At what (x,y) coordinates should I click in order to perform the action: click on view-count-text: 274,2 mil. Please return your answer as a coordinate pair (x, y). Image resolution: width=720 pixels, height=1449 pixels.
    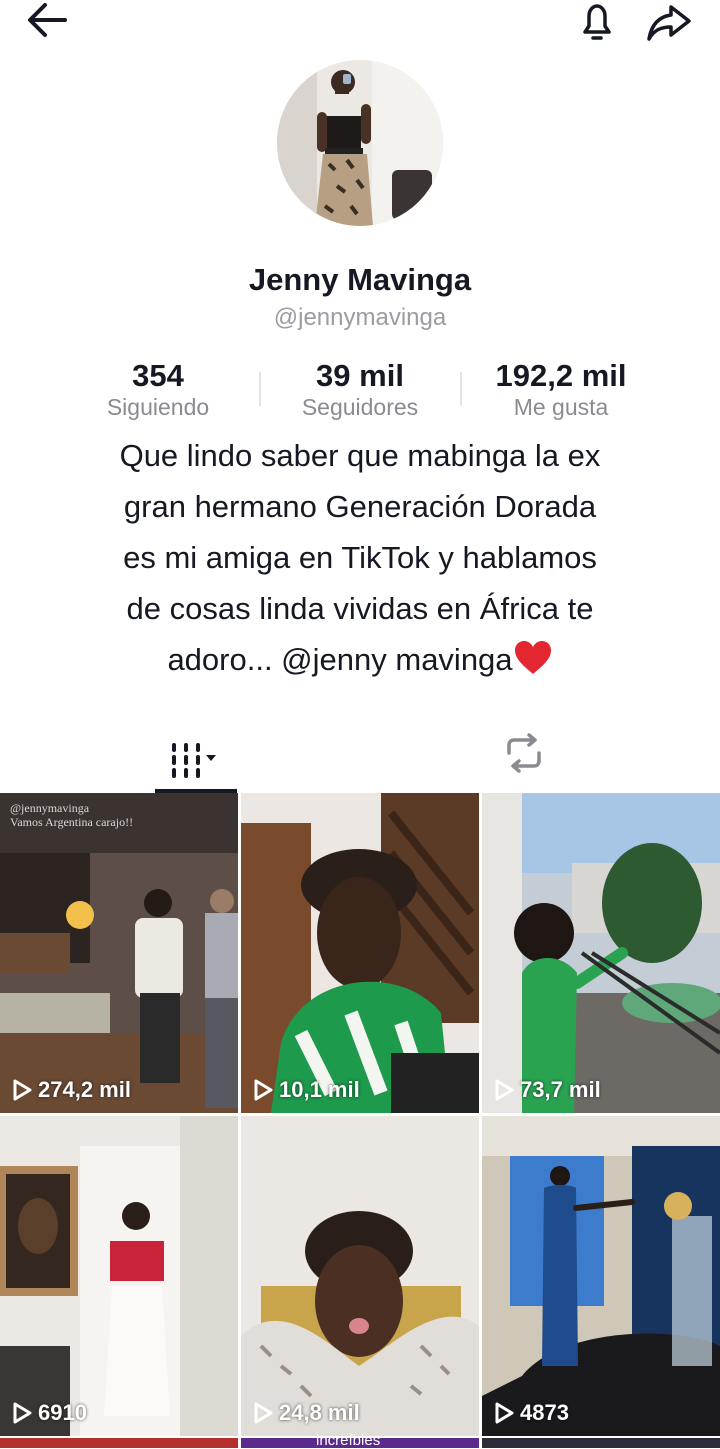
    Looking at the image, I should click on (84, 1089).